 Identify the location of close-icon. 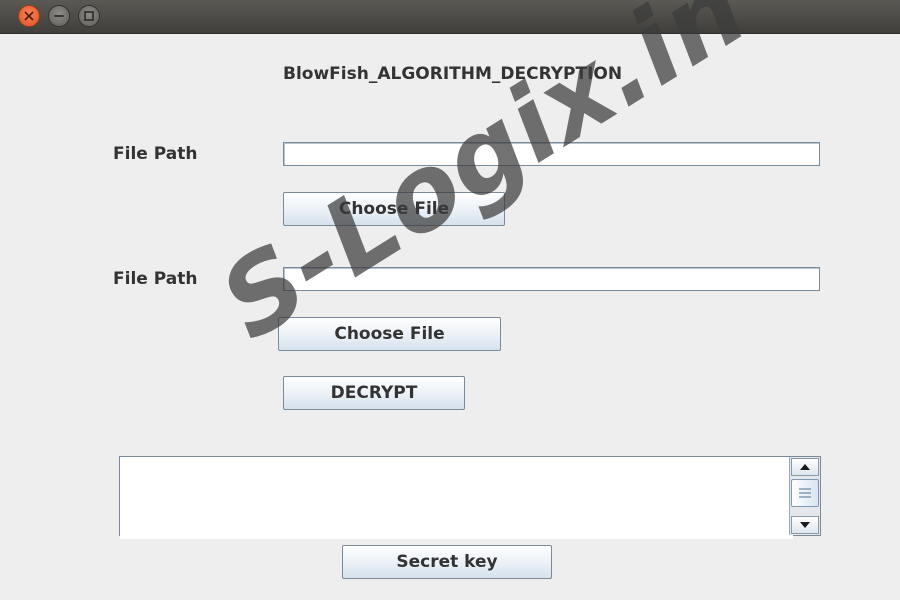
(29, 16).